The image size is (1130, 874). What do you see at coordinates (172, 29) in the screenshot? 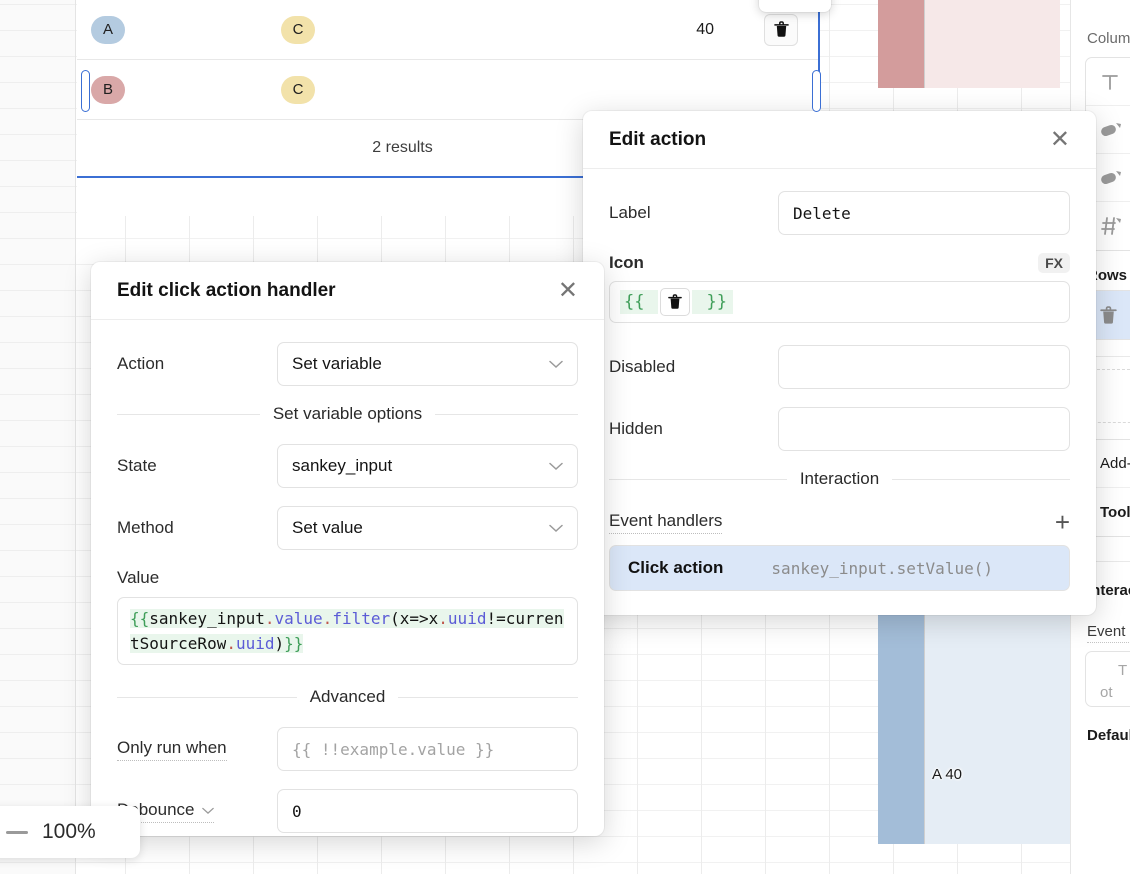
I see `table-cell-source: A` at bounding box center [172, 29].